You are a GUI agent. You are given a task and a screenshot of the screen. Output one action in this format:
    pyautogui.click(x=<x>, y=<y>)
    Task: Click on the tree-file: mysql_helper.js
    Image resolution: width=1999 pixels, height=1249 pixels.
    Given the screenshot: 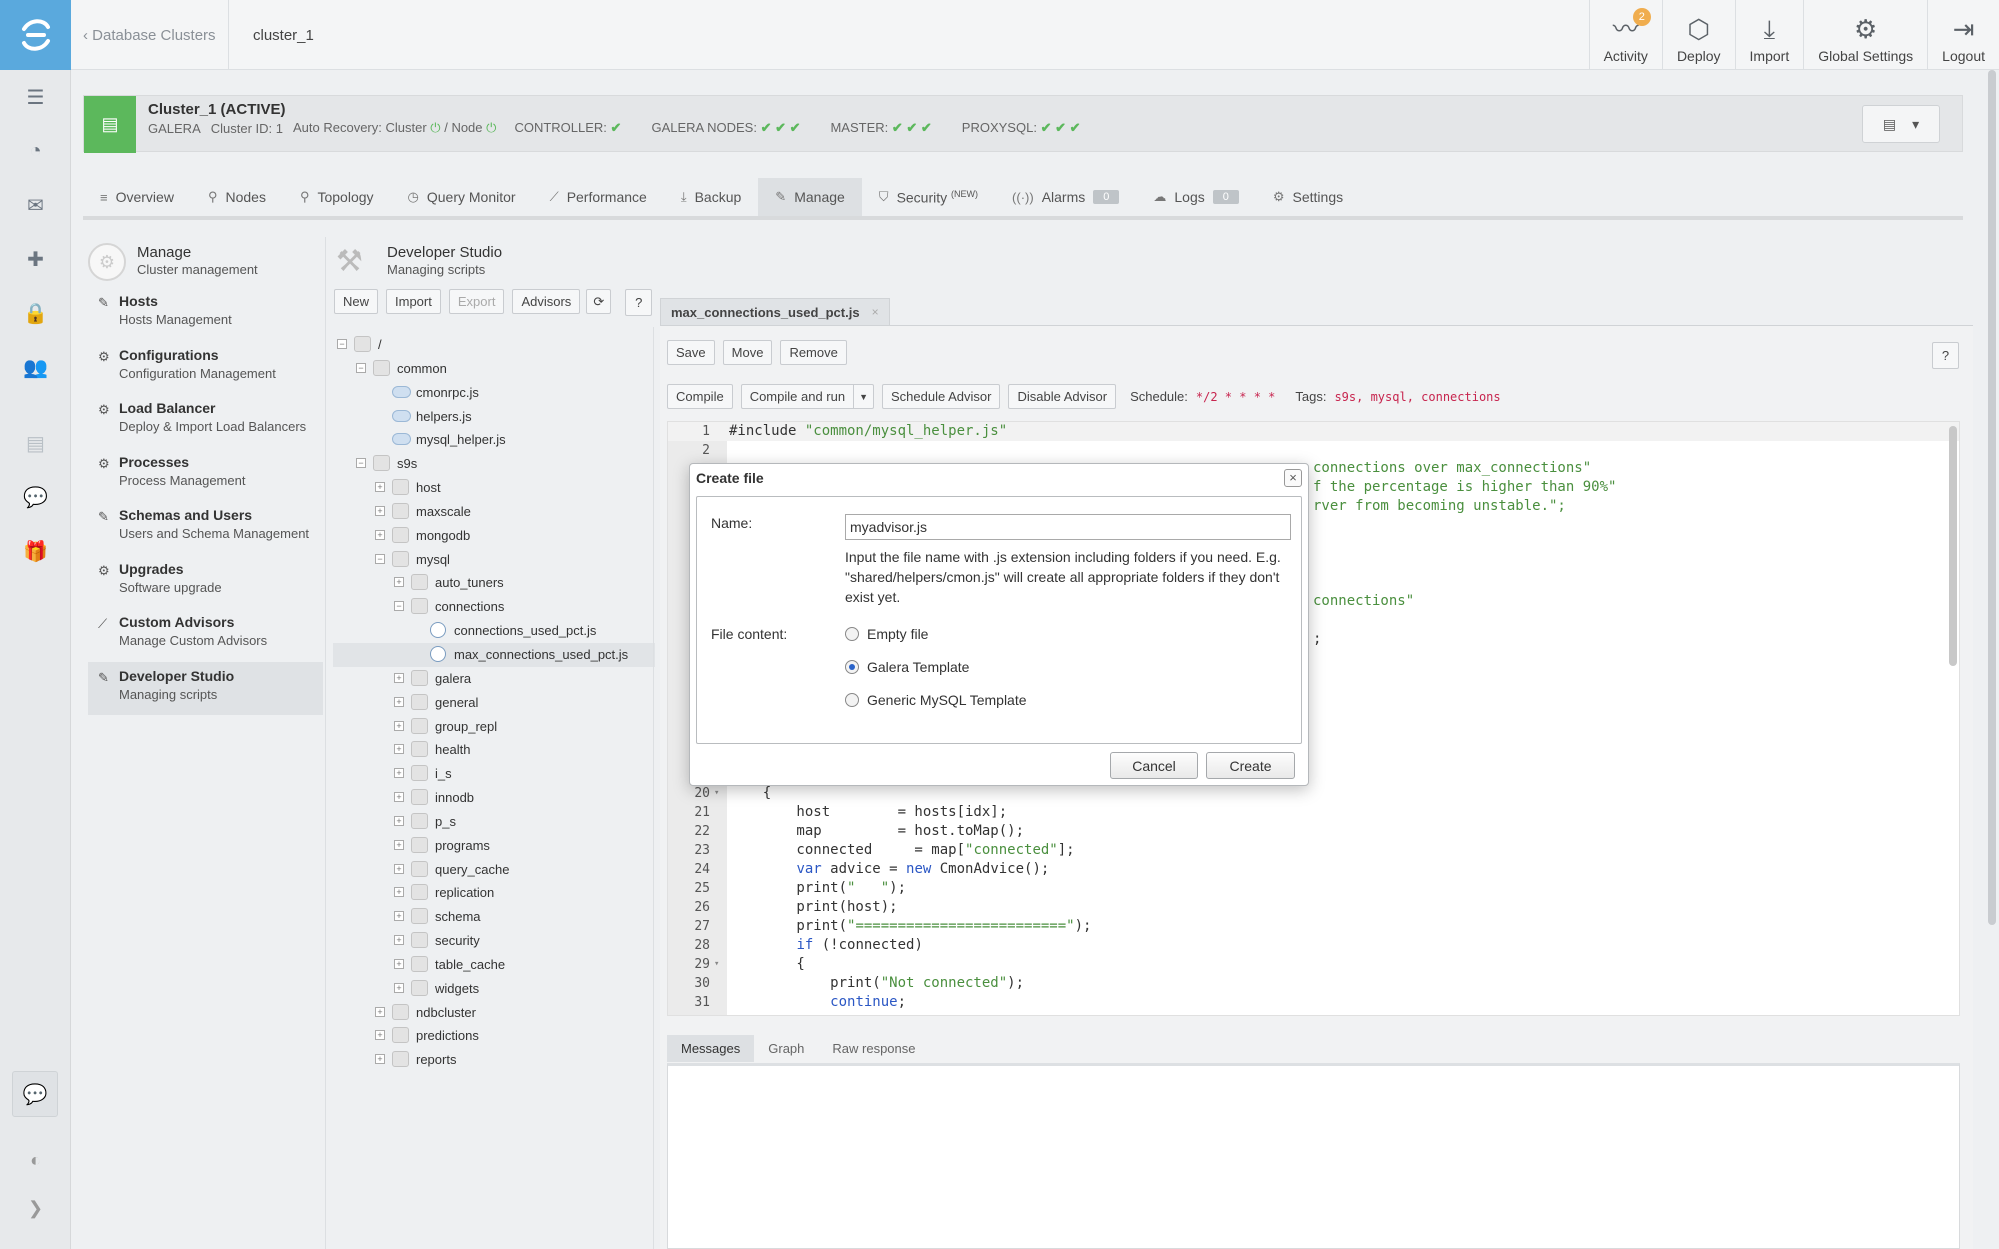 What is the action you would take?
    pyautogui.click(x=494, y=440)
    